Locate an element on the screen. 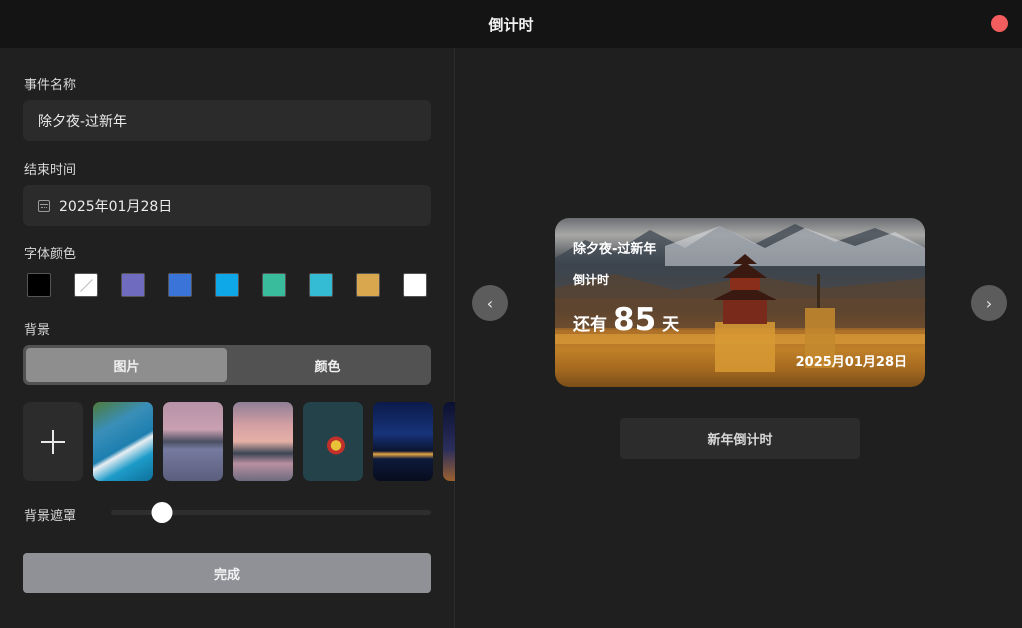 This screenshot has width=1022, height=628. background-thumb-city-night is located at coordinates (403, 441).